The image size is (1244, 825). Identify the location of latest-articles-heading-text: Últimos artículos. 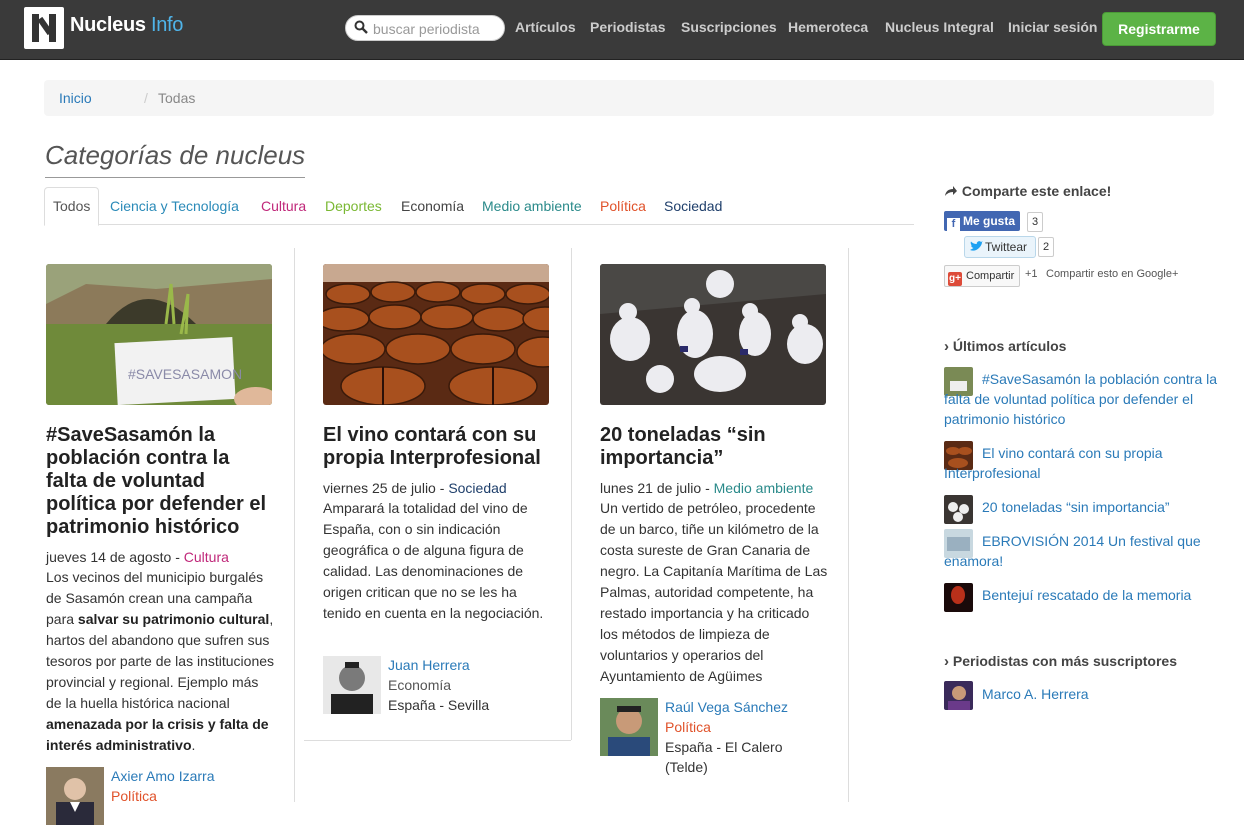
(1009, 346).